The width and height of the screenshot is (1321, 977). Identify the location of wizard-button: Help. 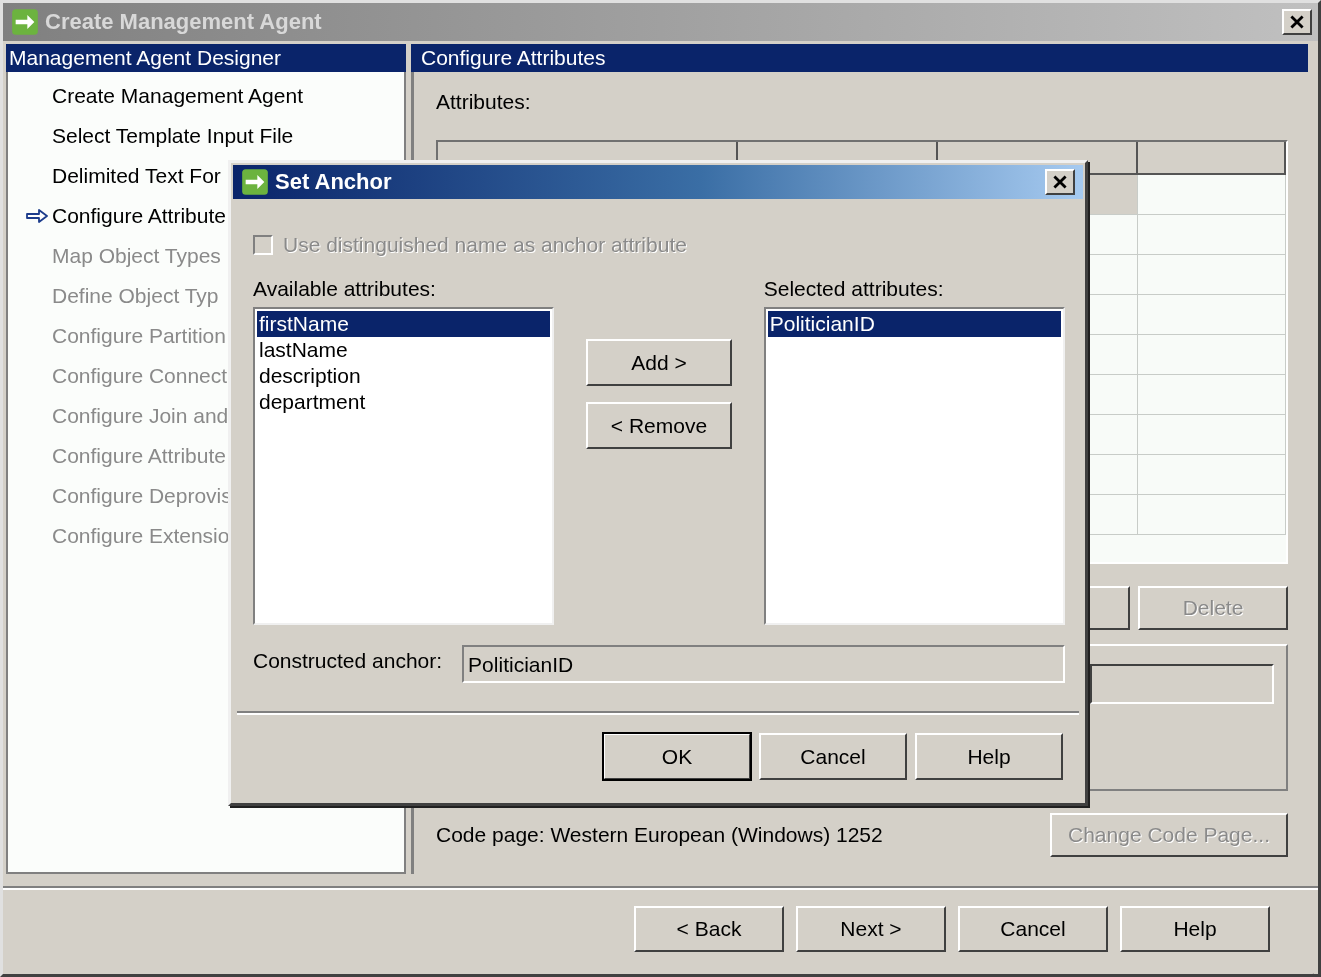
(1195, 929).